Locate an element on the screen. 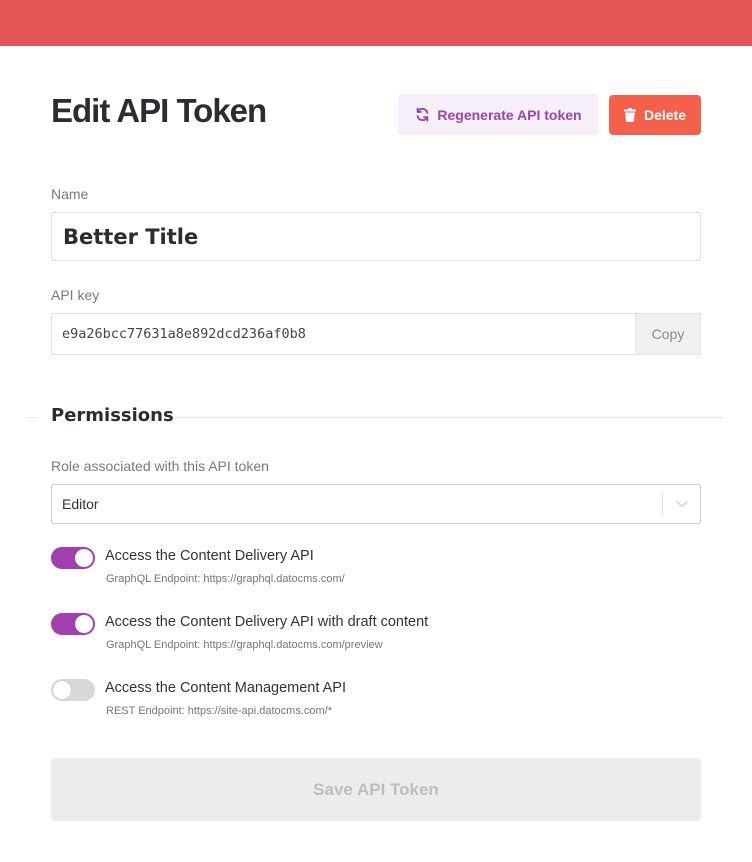 This screenshot has width=752, height=862. content-management-toggle is located at coordinates (73, 690).